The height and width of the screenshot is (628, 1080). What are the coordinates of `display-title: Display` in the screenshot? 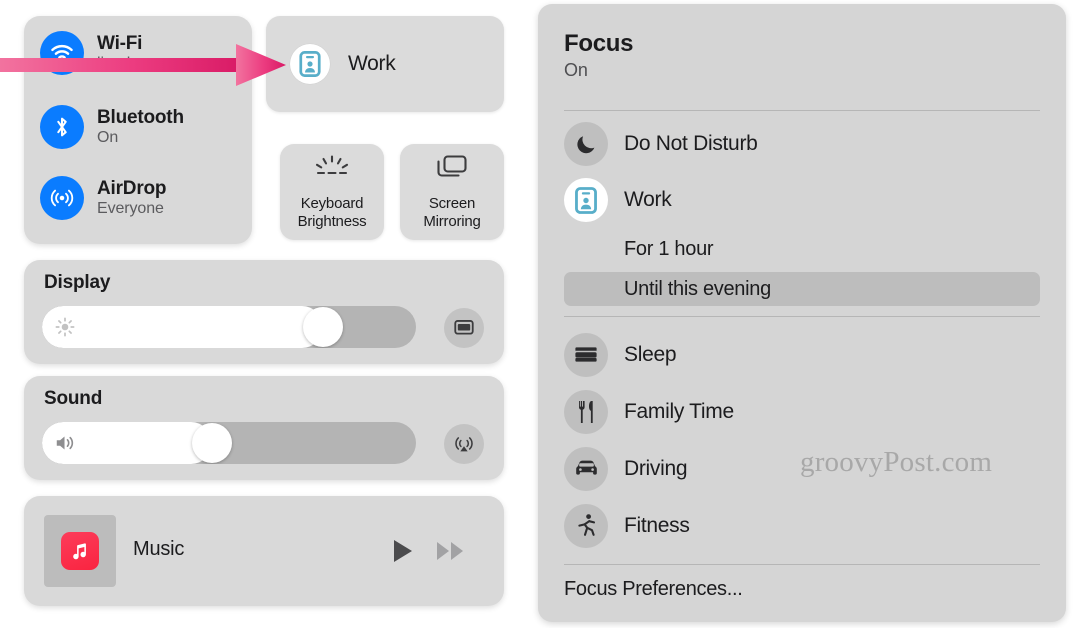 It's located at (77, 282).